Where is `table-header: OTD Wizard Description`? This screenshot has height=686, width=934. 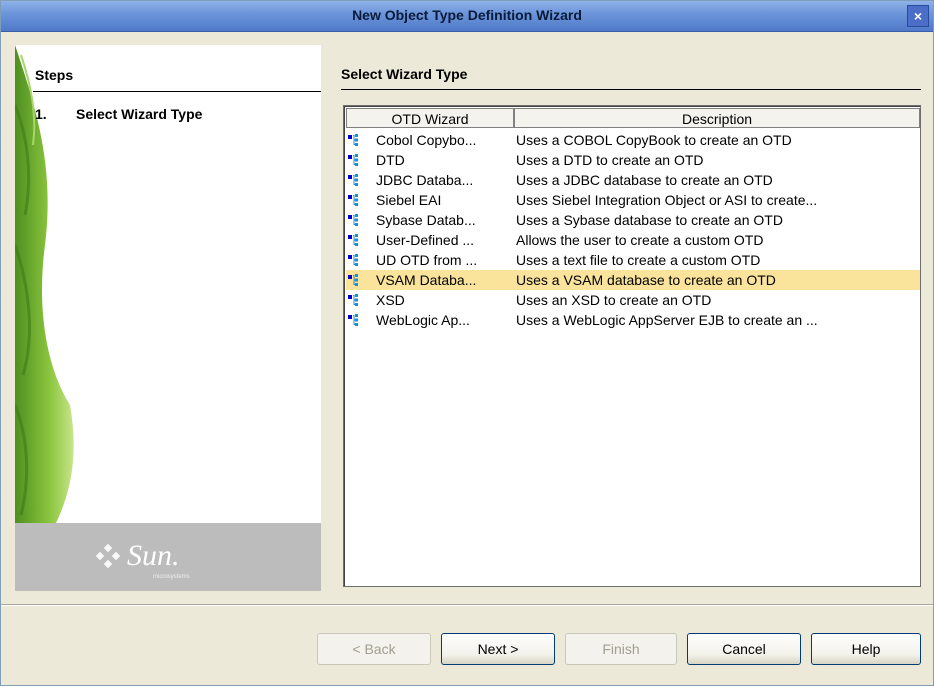
table-header: OTD Wizard Description is located at coordinates (633, 118).